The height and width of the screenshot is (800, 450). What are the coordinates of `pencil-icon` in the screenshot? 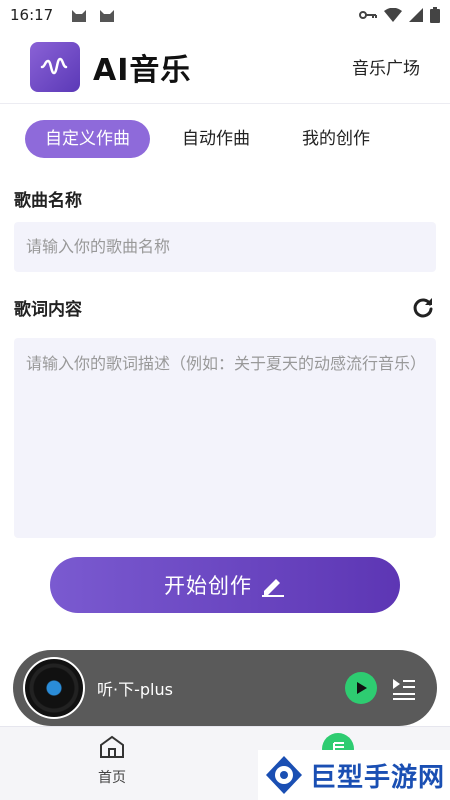 It's located at (273, 588).